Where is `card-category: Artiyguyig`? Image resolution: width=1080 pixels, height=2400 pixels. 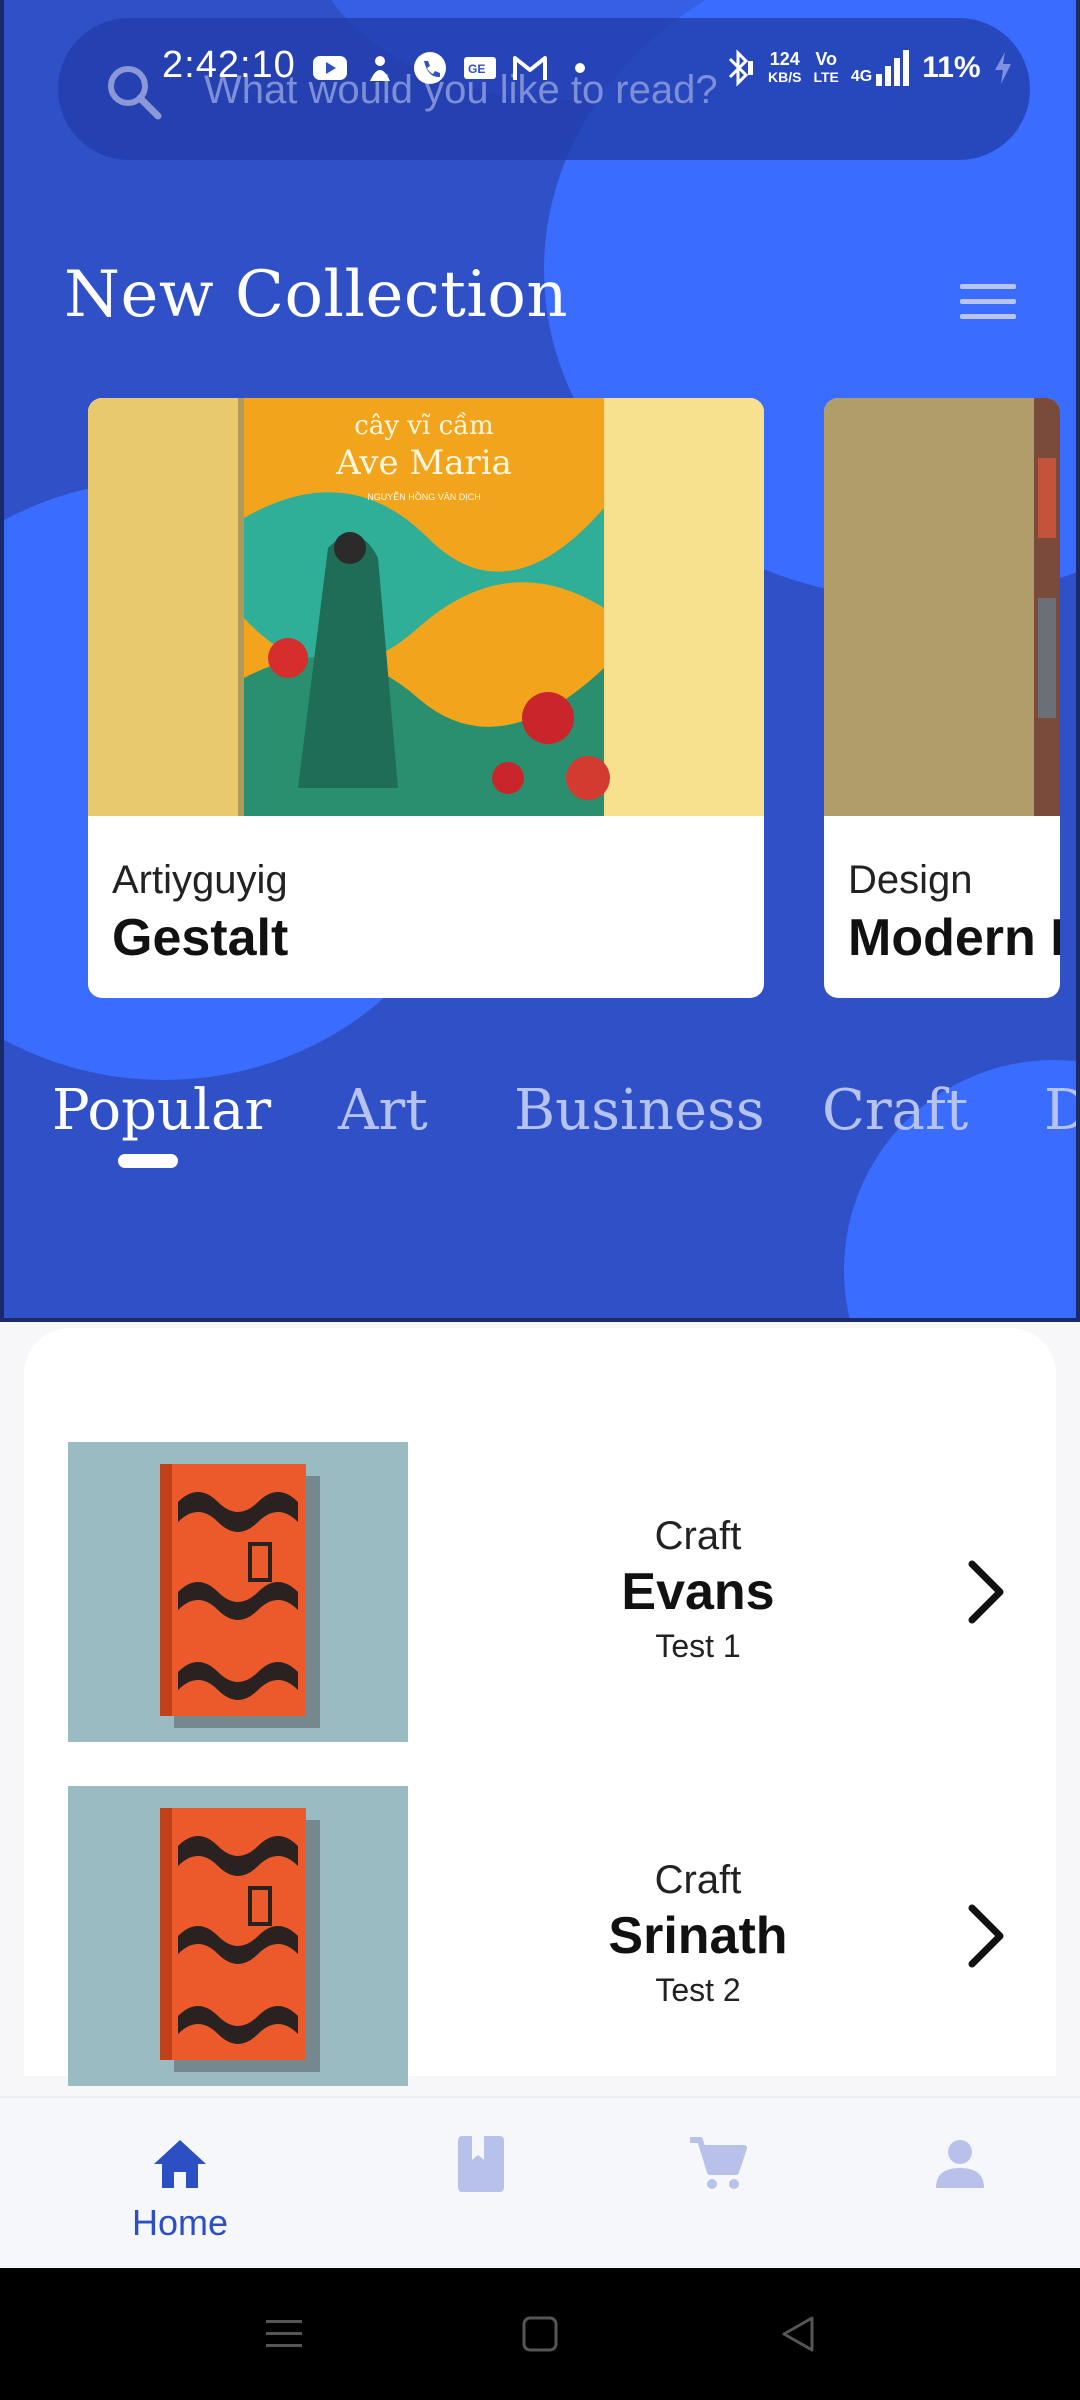 card-category: Artiyguyig is located at coordinates (200, 880).